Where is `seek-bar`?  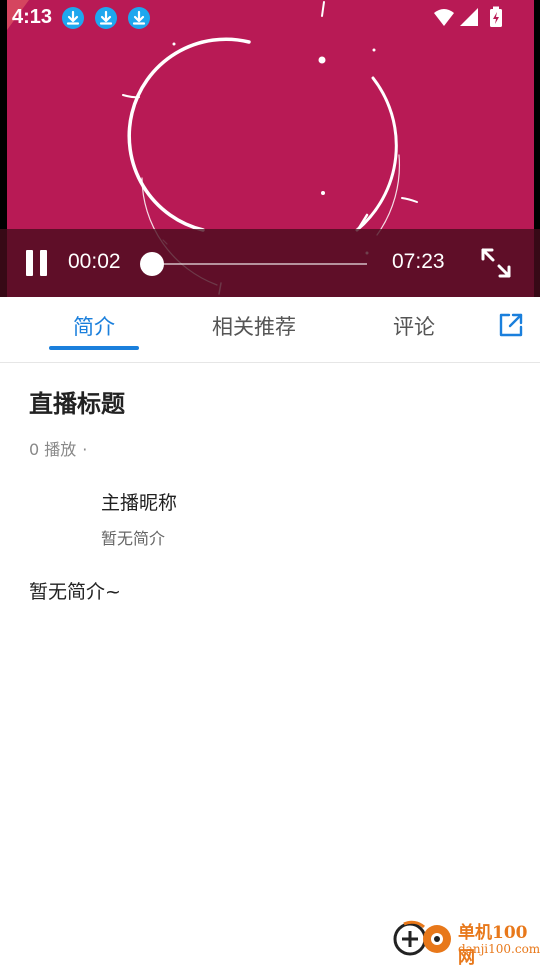 seek-bar is located at coordinates (259, 264).